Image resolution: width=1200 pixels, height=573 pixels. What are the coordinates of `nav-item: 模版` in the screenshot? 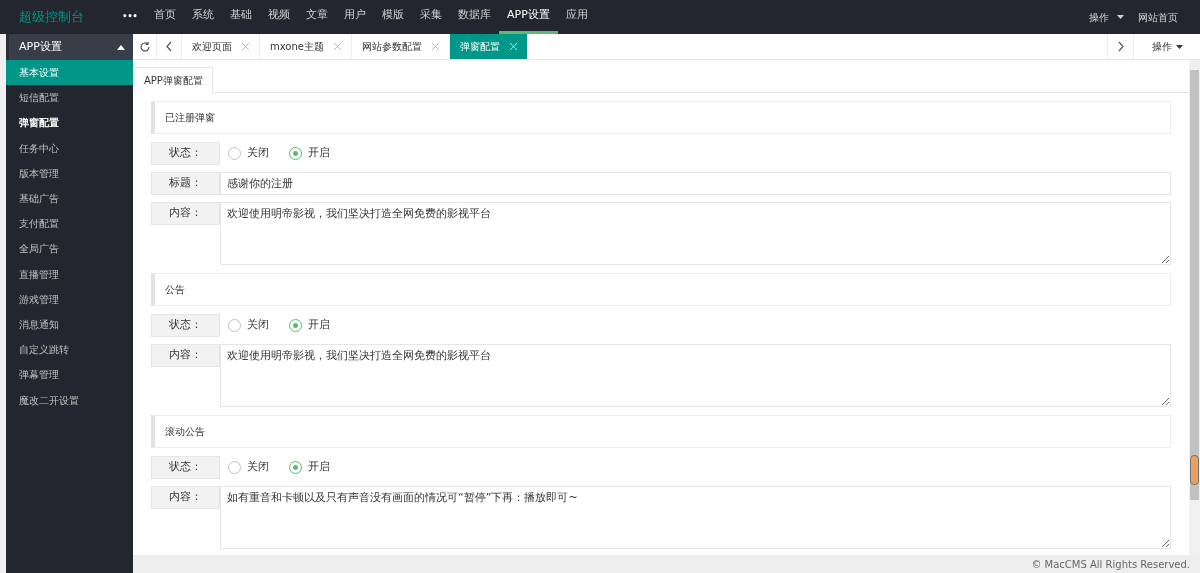 It's located at (393, 17).